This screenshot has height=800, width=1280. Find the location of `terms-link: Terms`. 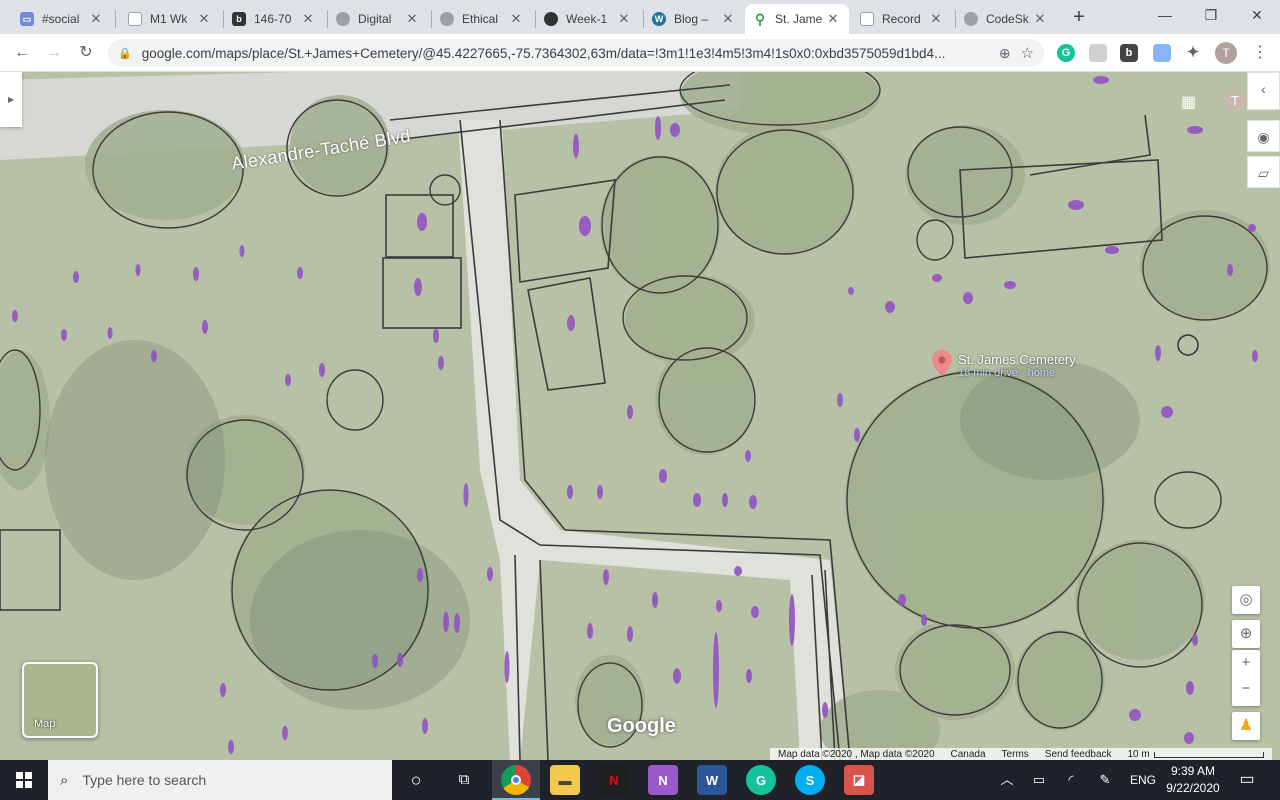

terms-link: Terms is located at coordinates (1015, 754).